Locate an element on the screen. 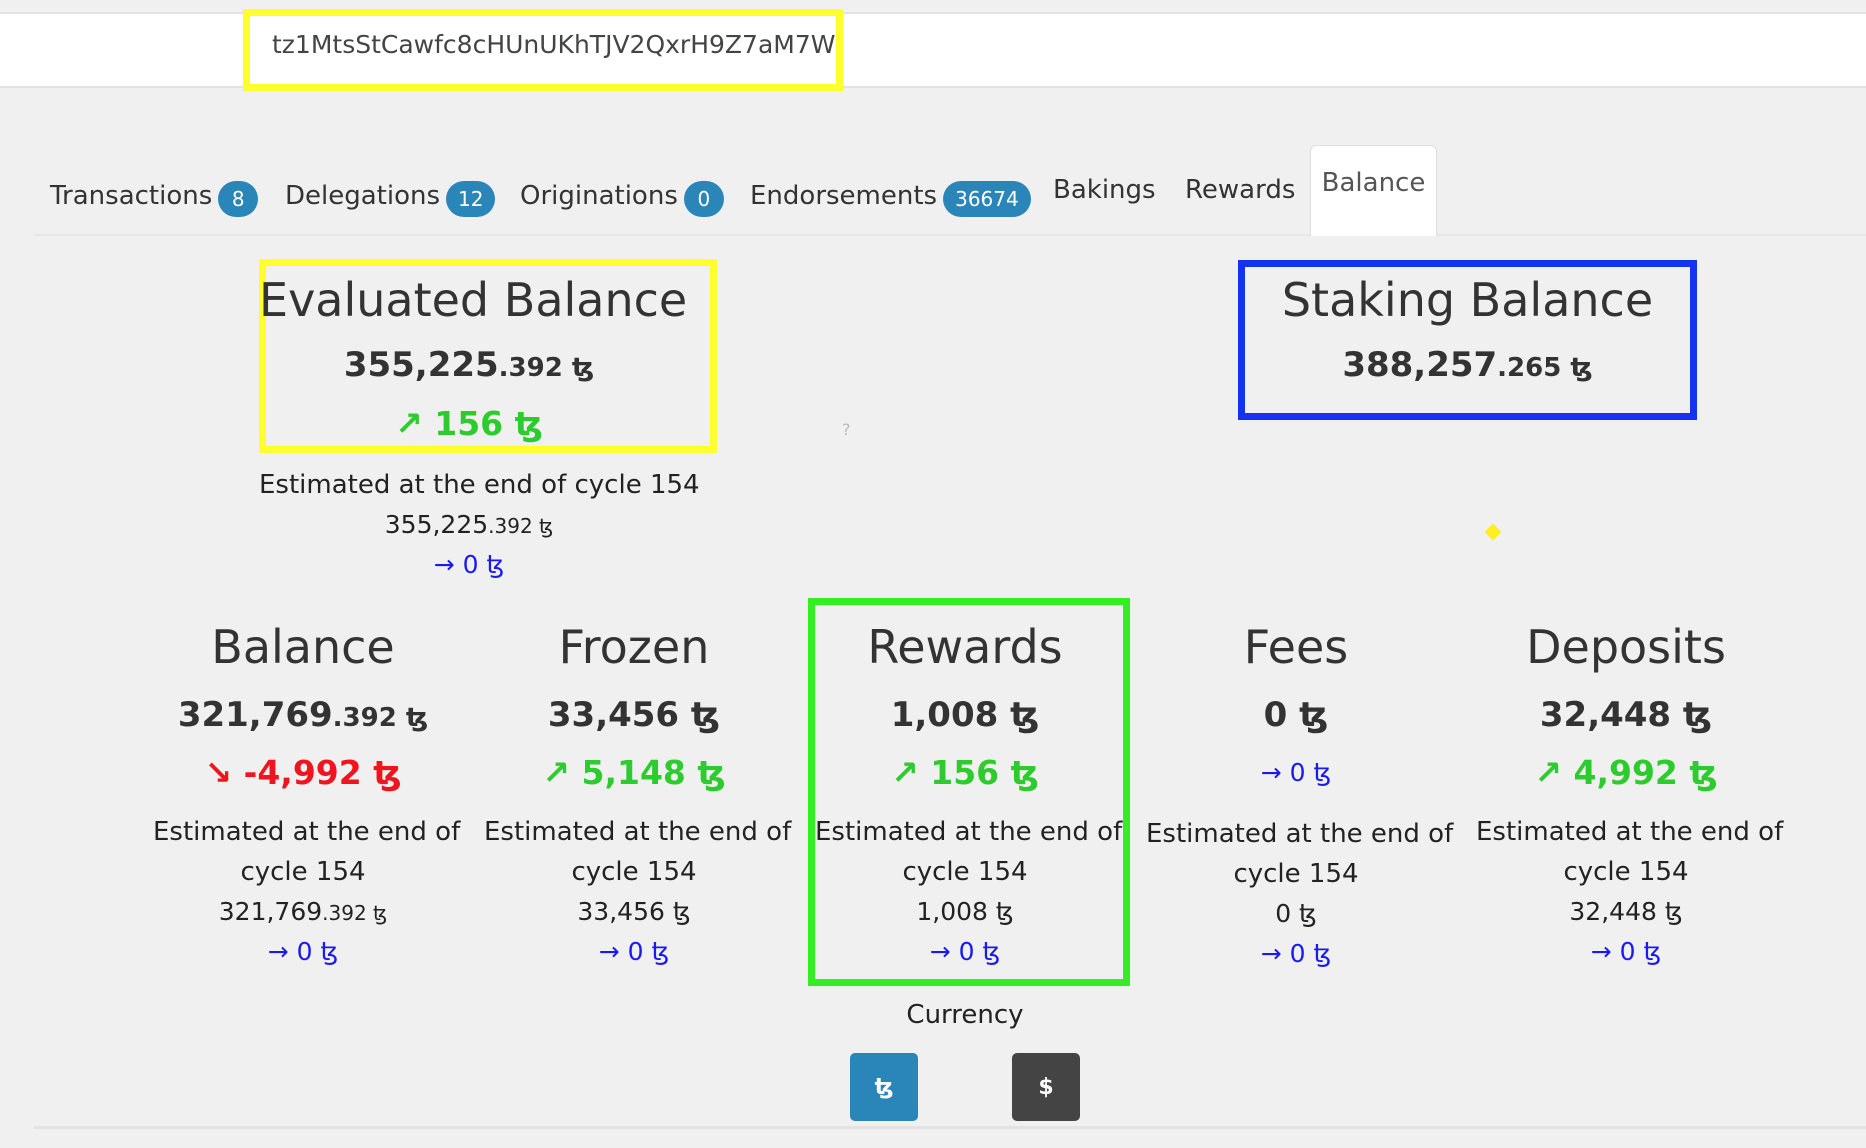  deposits-title: Deposits is located at coordinates (1626, 647).